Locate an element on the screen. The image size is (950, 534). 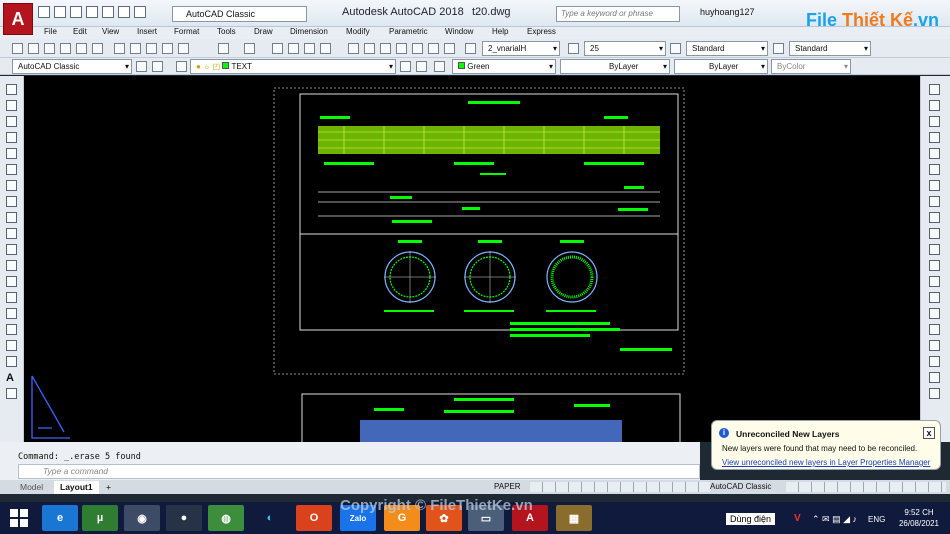
arc-icon is located at coordinates (11, 169).